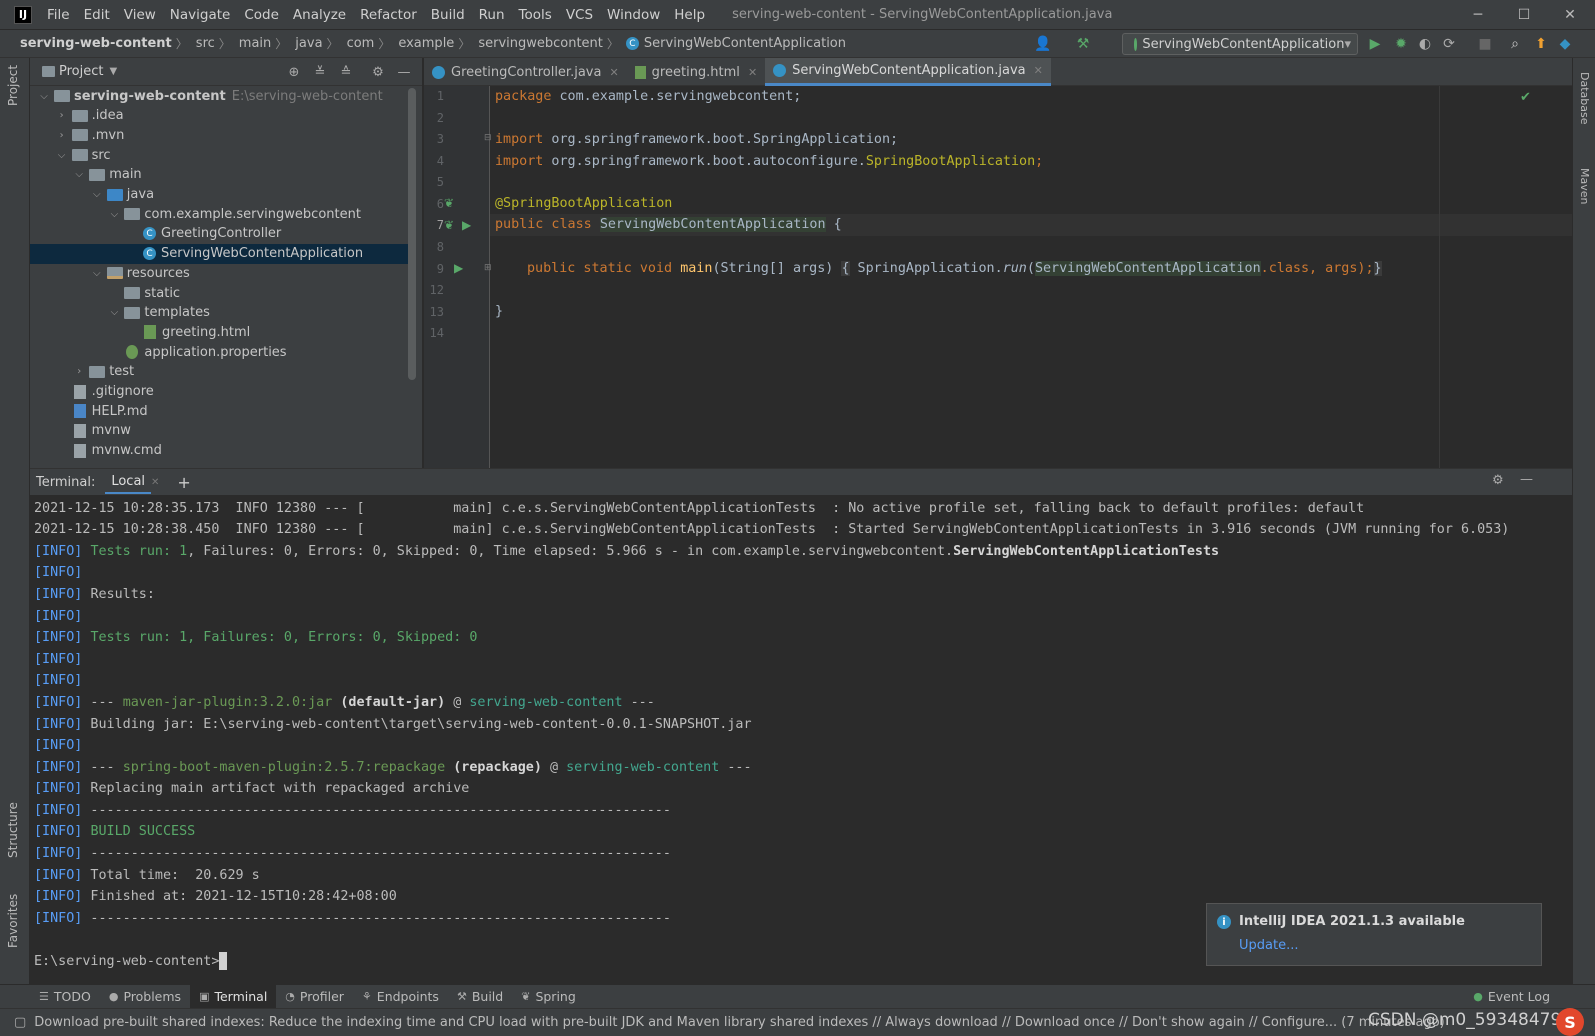 The width and height of the screenshot is (1595, 1036). I want to click on project-tool-button: Project, so click(13, 85).